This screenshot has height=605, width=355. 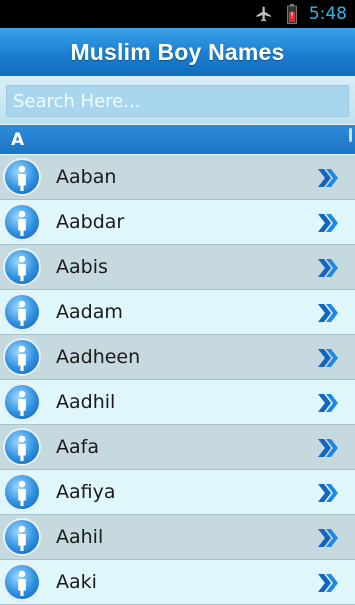 I want to click on page-title: Muslim Boy Names, so click(x=177, y=51).